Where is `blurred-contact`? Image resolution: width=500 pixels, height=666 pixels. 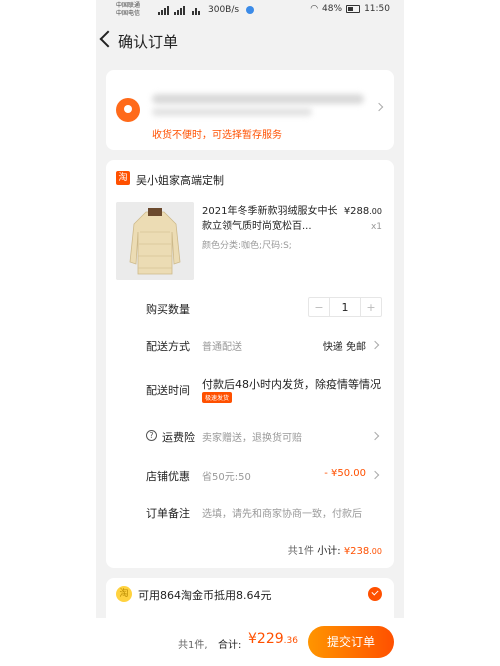 blurred-contact is located at coordinates (232, 112).